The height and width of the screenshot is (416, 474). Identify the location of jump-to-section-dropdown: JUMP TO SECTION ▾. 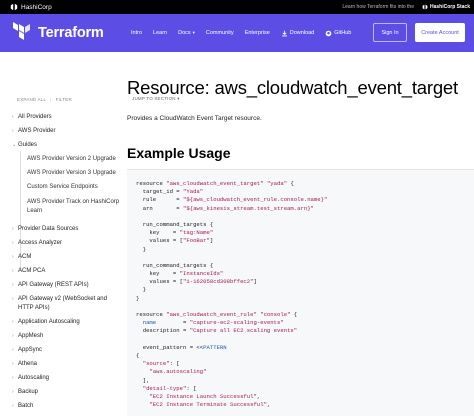
(156, 99).